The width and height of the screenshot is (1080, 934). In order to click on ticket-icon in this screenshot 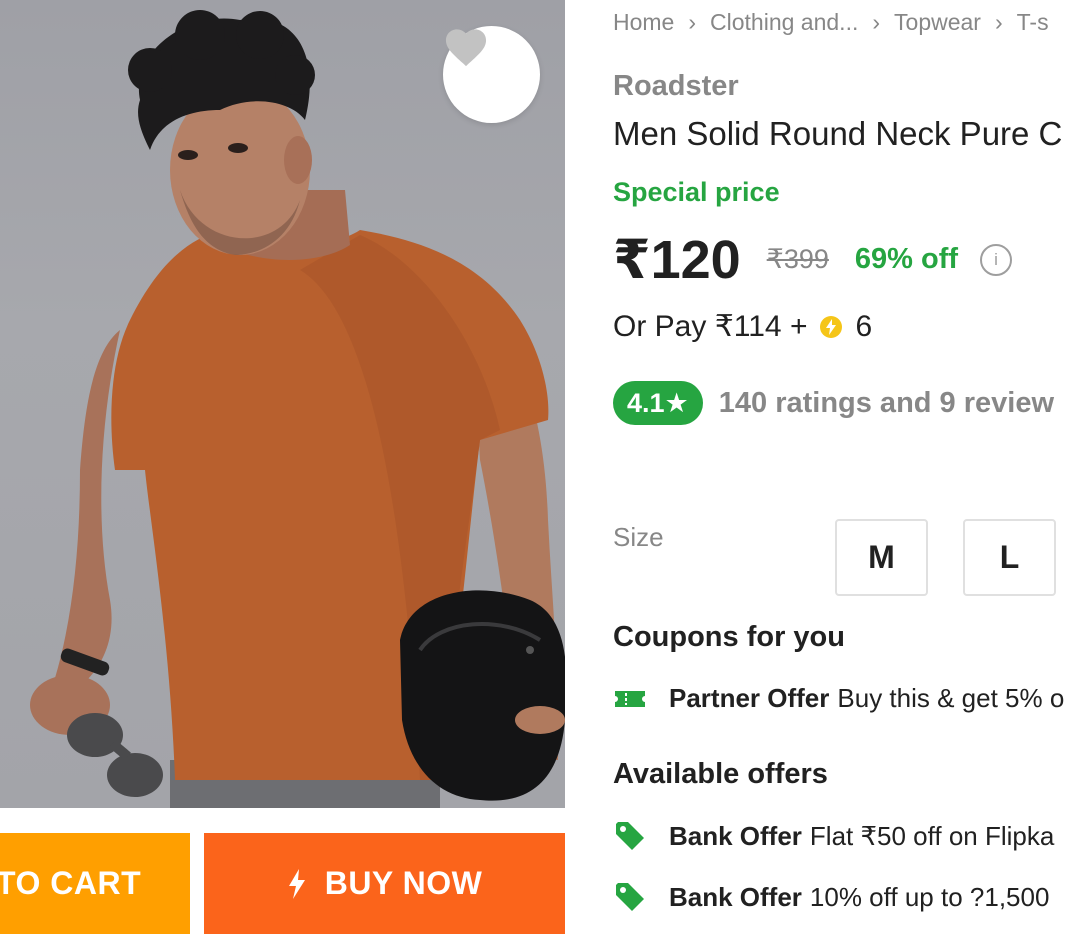, I will do `click(630, 699)`.